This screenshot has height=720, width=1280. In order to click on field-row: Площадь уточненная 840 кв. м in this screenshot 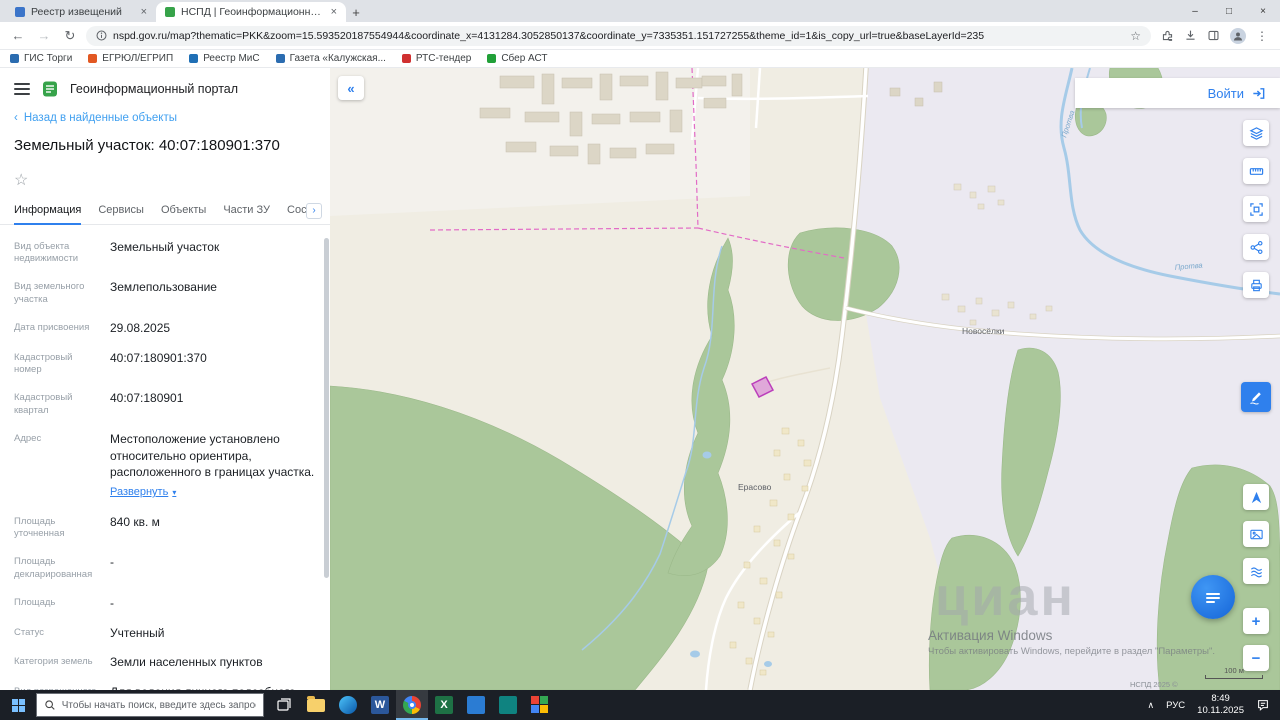, I will do `click(166, 528)`.